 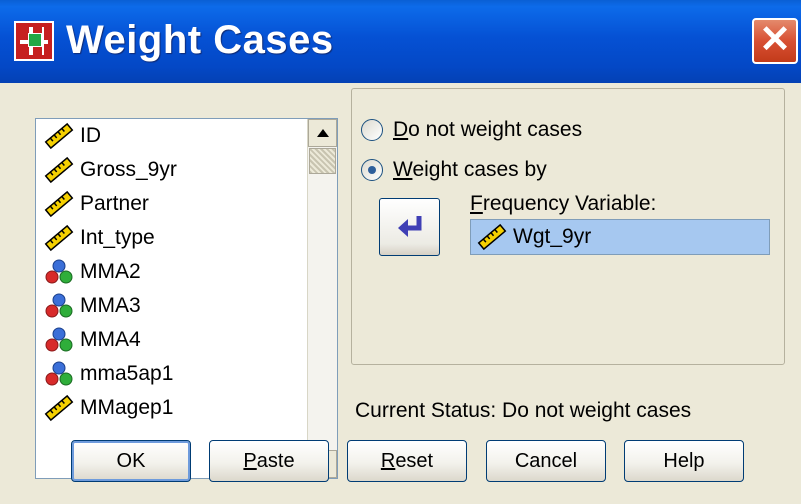 I want to click on paste-button: Paste, so click(x=269, y=461).